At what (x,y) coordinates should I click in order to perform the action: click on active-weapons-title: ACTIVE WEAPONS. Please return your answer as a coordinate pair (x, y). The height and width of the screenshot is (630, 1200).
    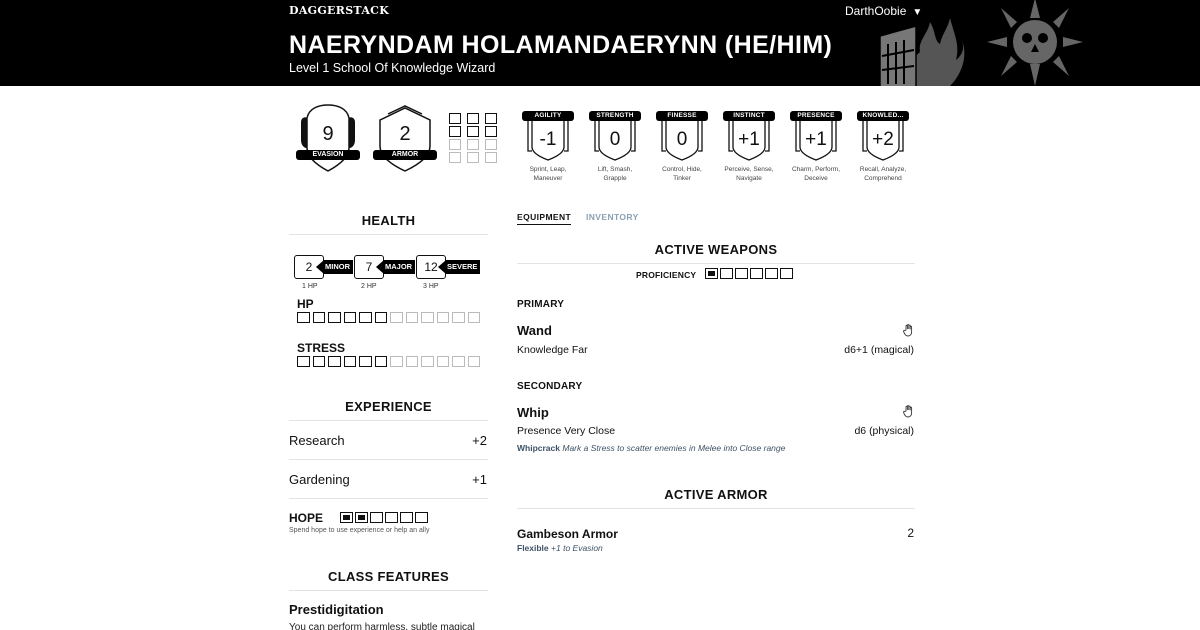
    Looking at the image, I should click on (716, 249).